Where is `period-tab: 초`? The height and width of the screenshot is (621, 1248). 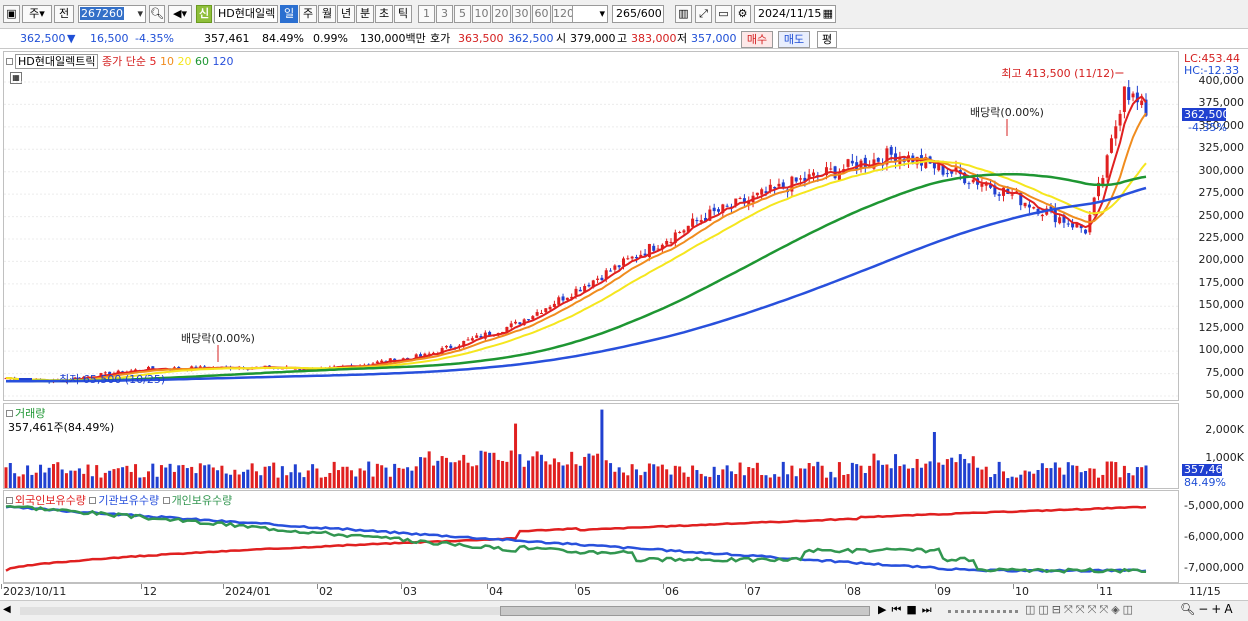 period-tab: 초 is located at coordinates (384, 14).